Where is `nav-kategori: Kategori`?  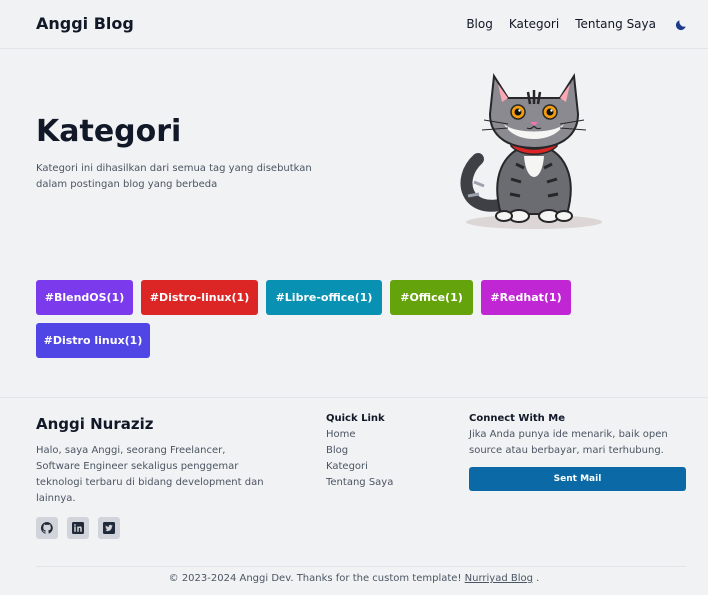
nav-kategori: Kategori is located at coordinates (534, 24).